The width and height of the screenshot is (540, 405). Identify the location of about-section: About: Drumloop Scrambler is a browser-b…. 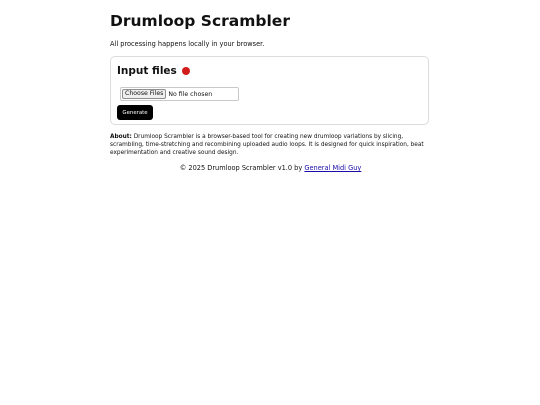
(270, 145).